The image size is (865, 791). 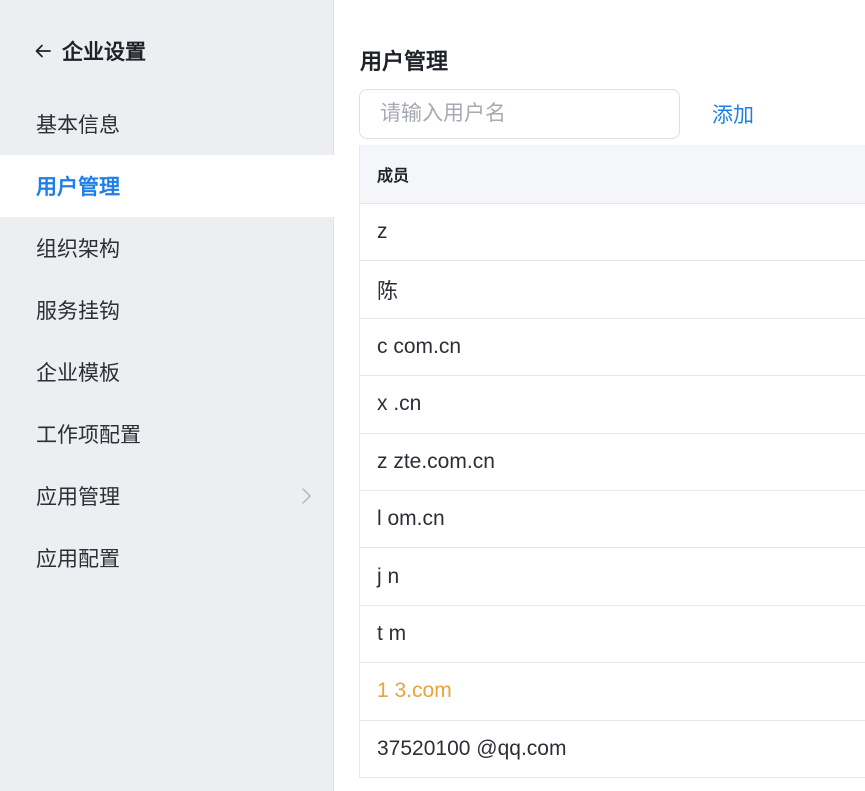 What do you see at coordinates (733, 114) in the screenshot?
I see `add-user-button: 添加` at bounding box center [733, 114].